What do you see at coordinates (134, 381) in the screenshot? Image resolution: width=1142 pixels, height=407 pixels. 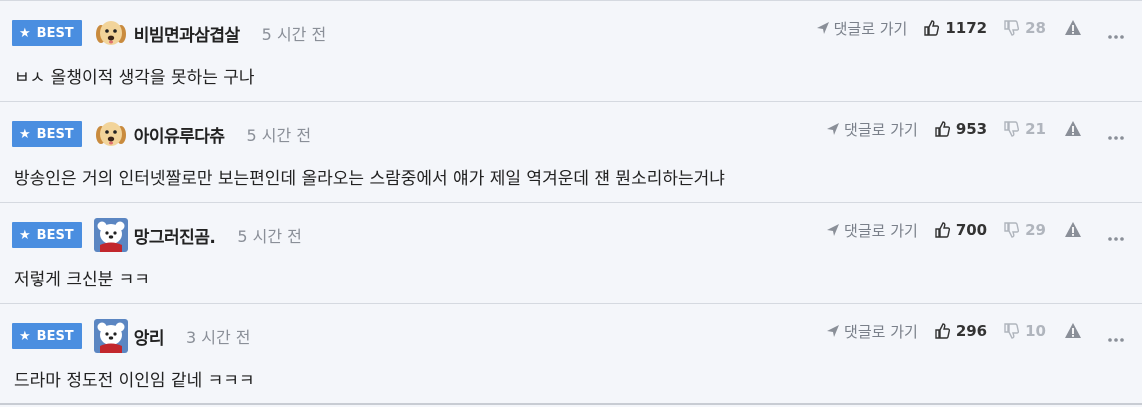 I see `comment-text: 드라마 정도전 이인임 같네 ㅋㅋㅋ` at bounding box center [134, 381].